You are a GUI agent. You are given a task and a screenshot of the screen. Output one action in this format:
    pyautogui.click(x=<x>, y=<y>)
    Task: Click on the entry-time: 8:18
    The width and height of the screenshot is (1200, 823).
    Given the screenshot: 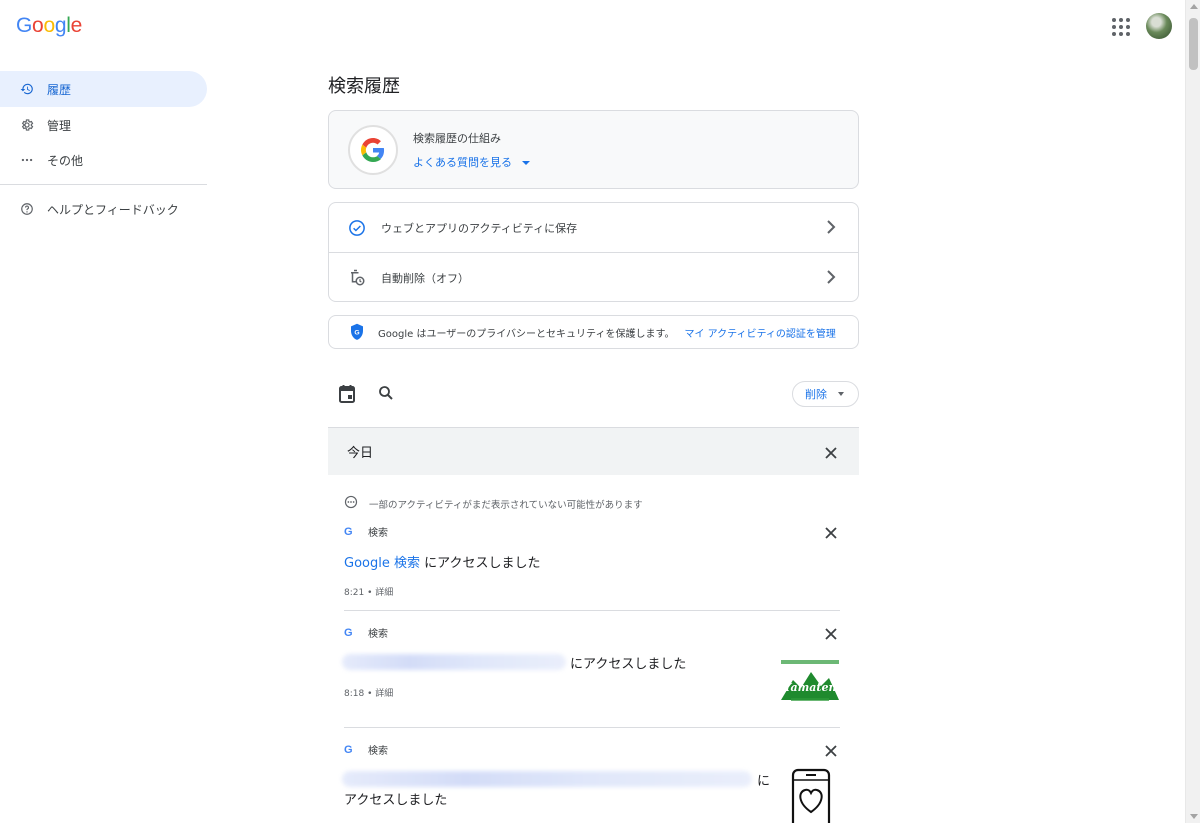 What is the action you would take?
    pyautogui.click(x=354, y=694)
    